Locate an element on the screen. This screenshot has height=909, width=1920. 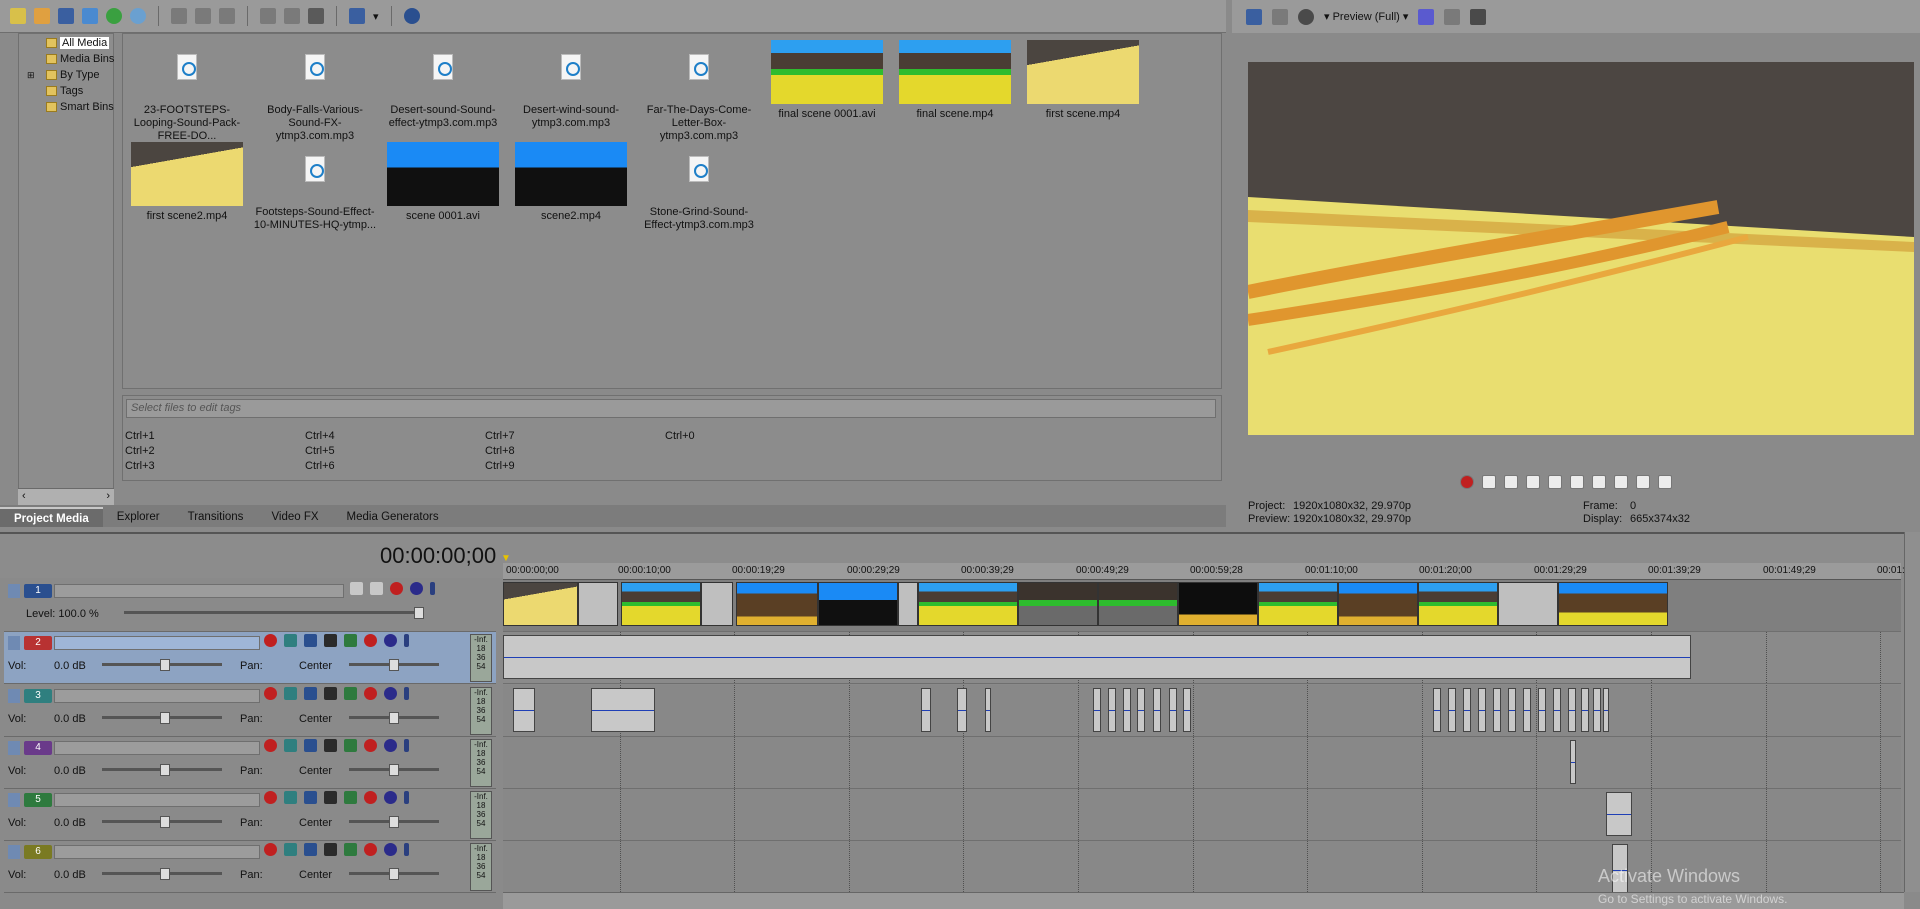
stop-icon is located at coordinates (292, 16).